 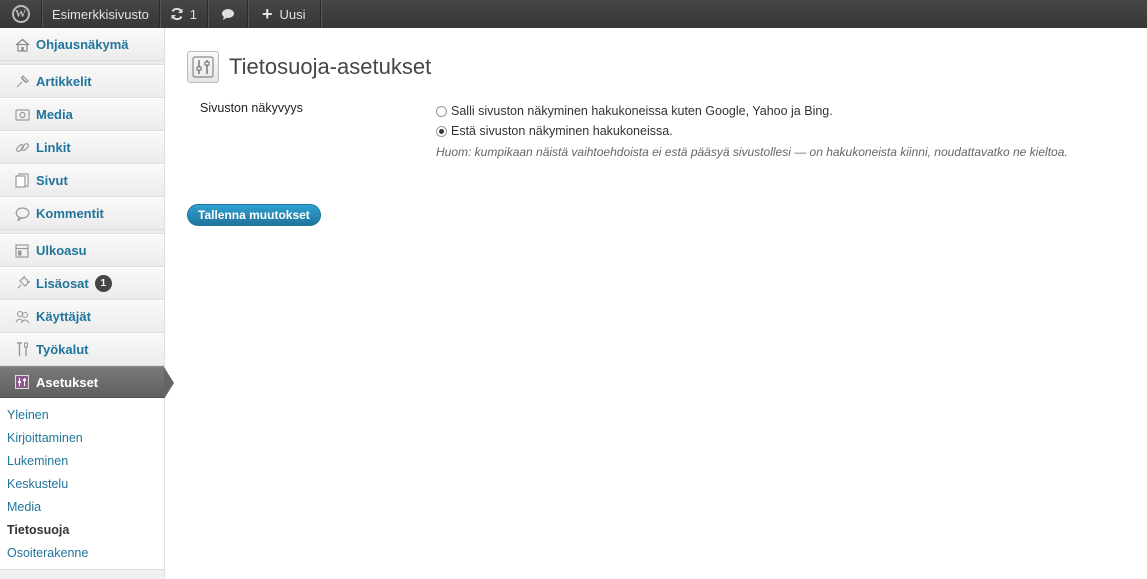 What do you see at coordinates (62, 283) in the screenshot?
I see `menu-item-label: Lisäosat` at bounding box center [62, 283].